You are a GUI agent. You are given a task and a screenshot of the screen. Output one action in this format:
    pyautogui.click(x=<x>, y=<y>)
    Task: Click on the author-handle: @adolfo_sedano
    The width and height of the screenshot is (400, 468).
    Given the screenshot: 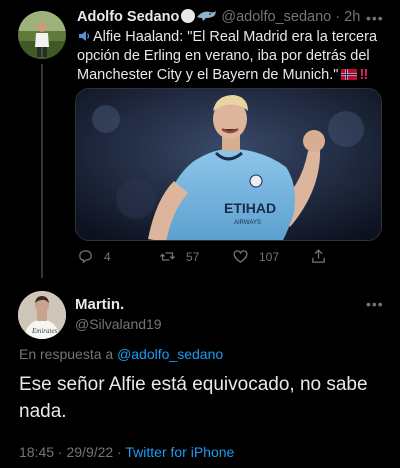 What is the action you would take?
    pyautogui.click(x=276, y=17)
    